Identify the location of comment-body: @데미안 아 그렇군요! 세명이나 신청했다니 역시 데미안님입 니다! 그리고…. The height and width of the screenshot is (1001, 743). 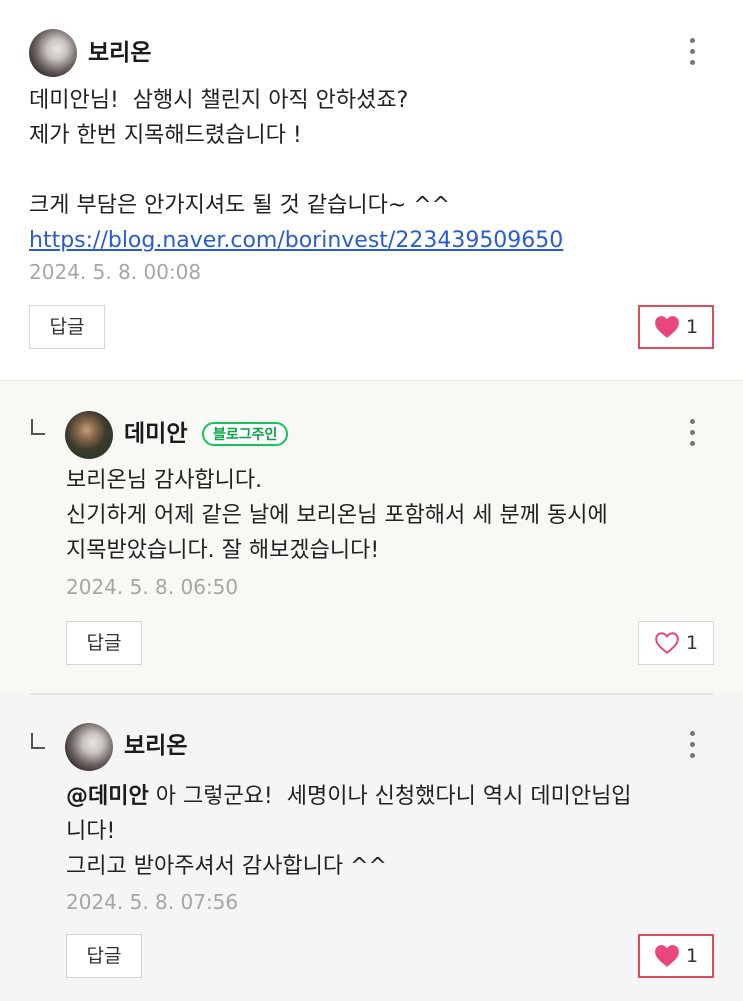
(398, 831).